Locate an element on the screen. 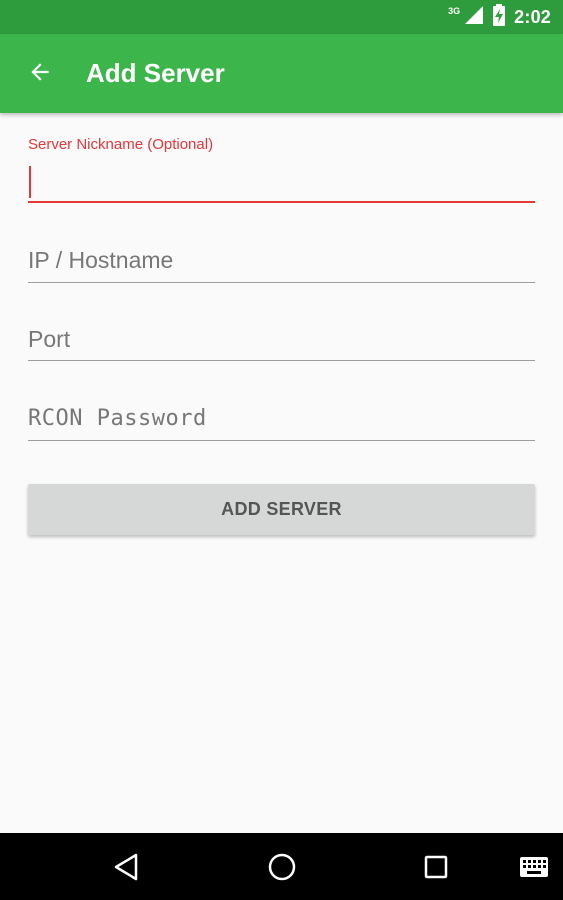  status-icons: 3G 2:02 is located at coordinates (499, 17).